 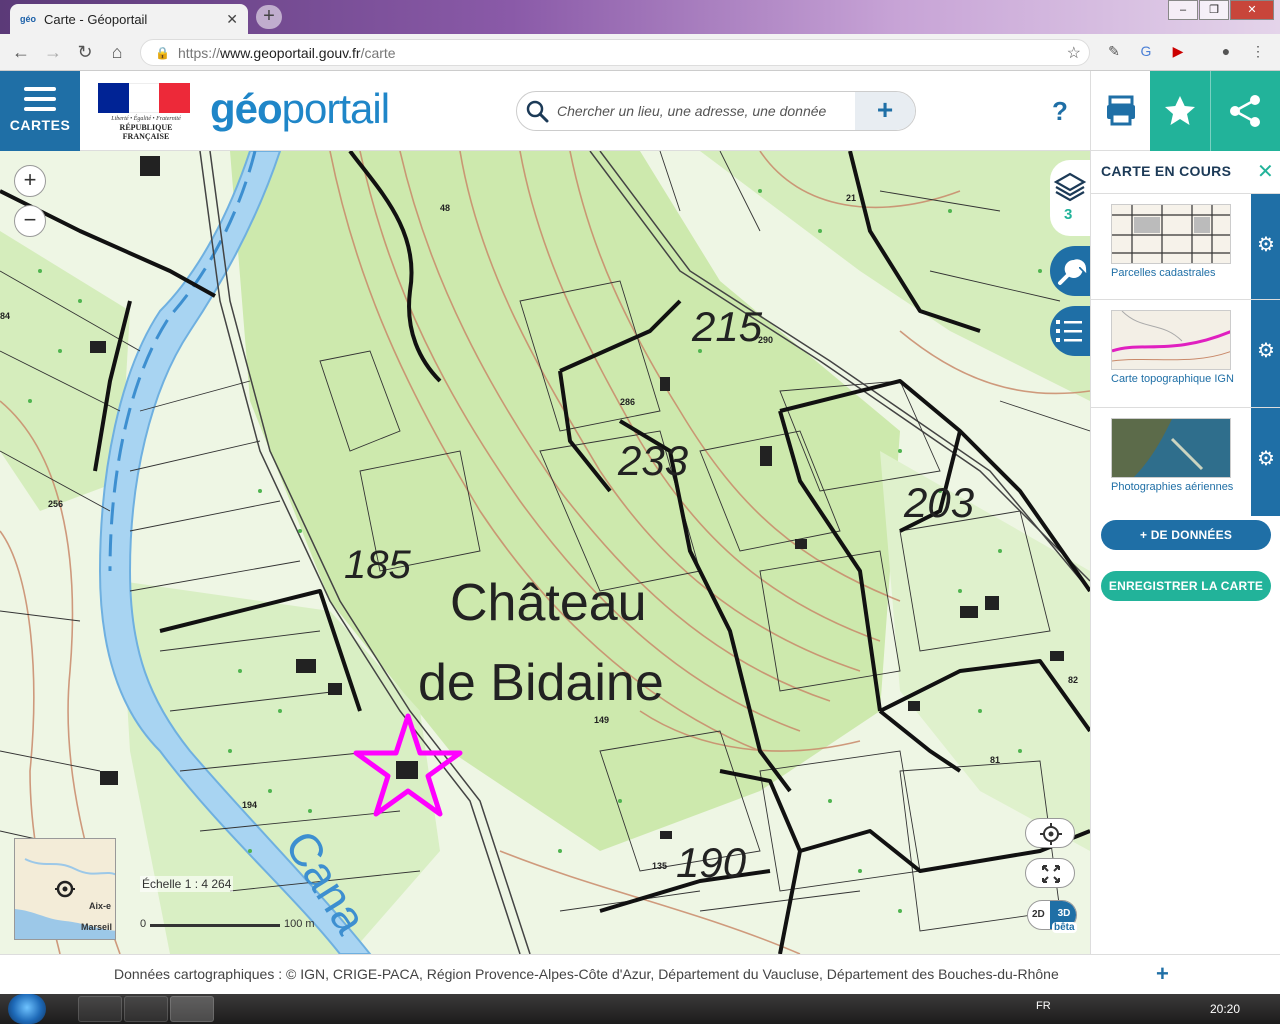 What do you see at coordinates (40, 99) in the screenshot?
I see `hamburger-icon` at bounding box center [40, 99].